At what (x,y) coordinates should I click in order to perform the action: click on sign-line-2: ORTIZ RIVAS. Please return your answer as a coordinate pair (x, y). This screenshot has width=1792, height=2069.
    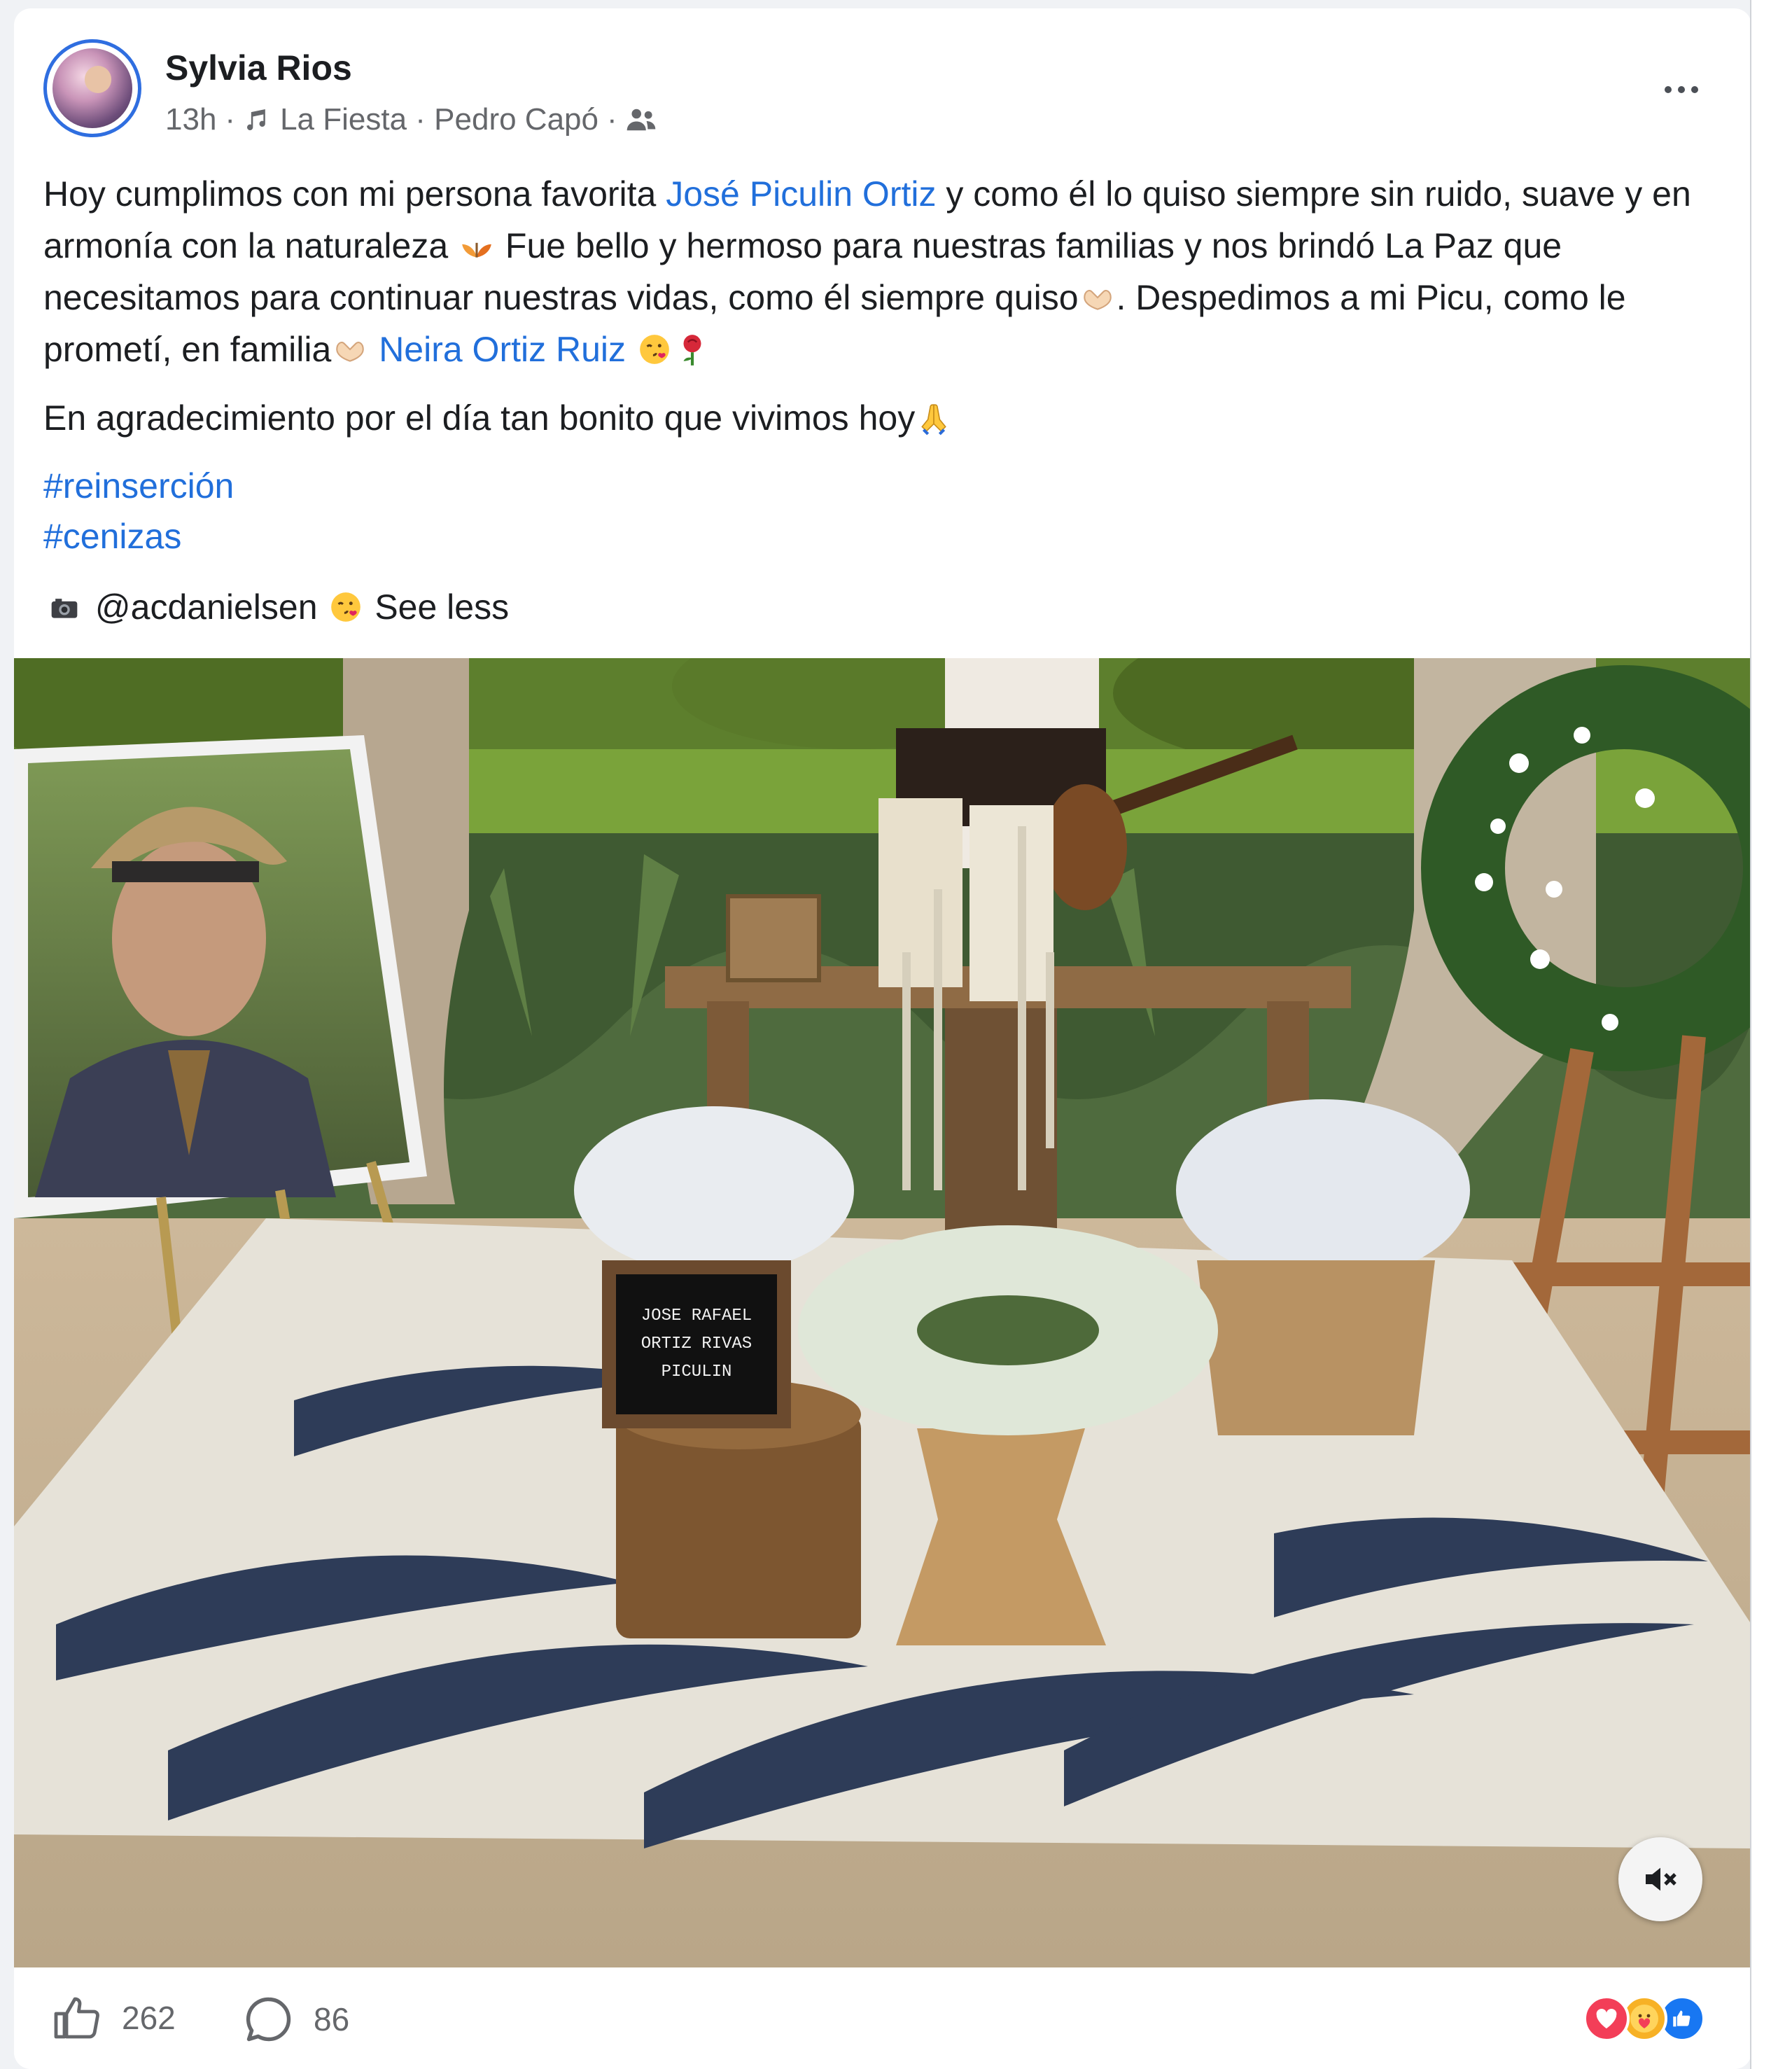
    Looking at the image, I should click on (696, 1344).